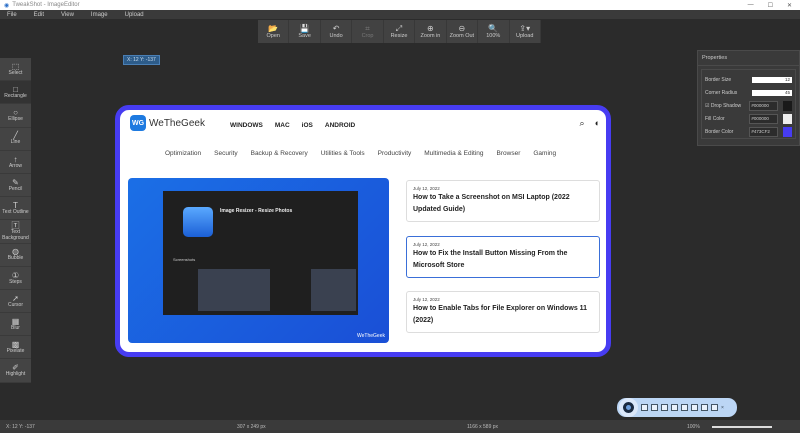 The width and height of the screenshot is (800, 433). I want to click on border-color-label: Border Color, so click(719, 132).